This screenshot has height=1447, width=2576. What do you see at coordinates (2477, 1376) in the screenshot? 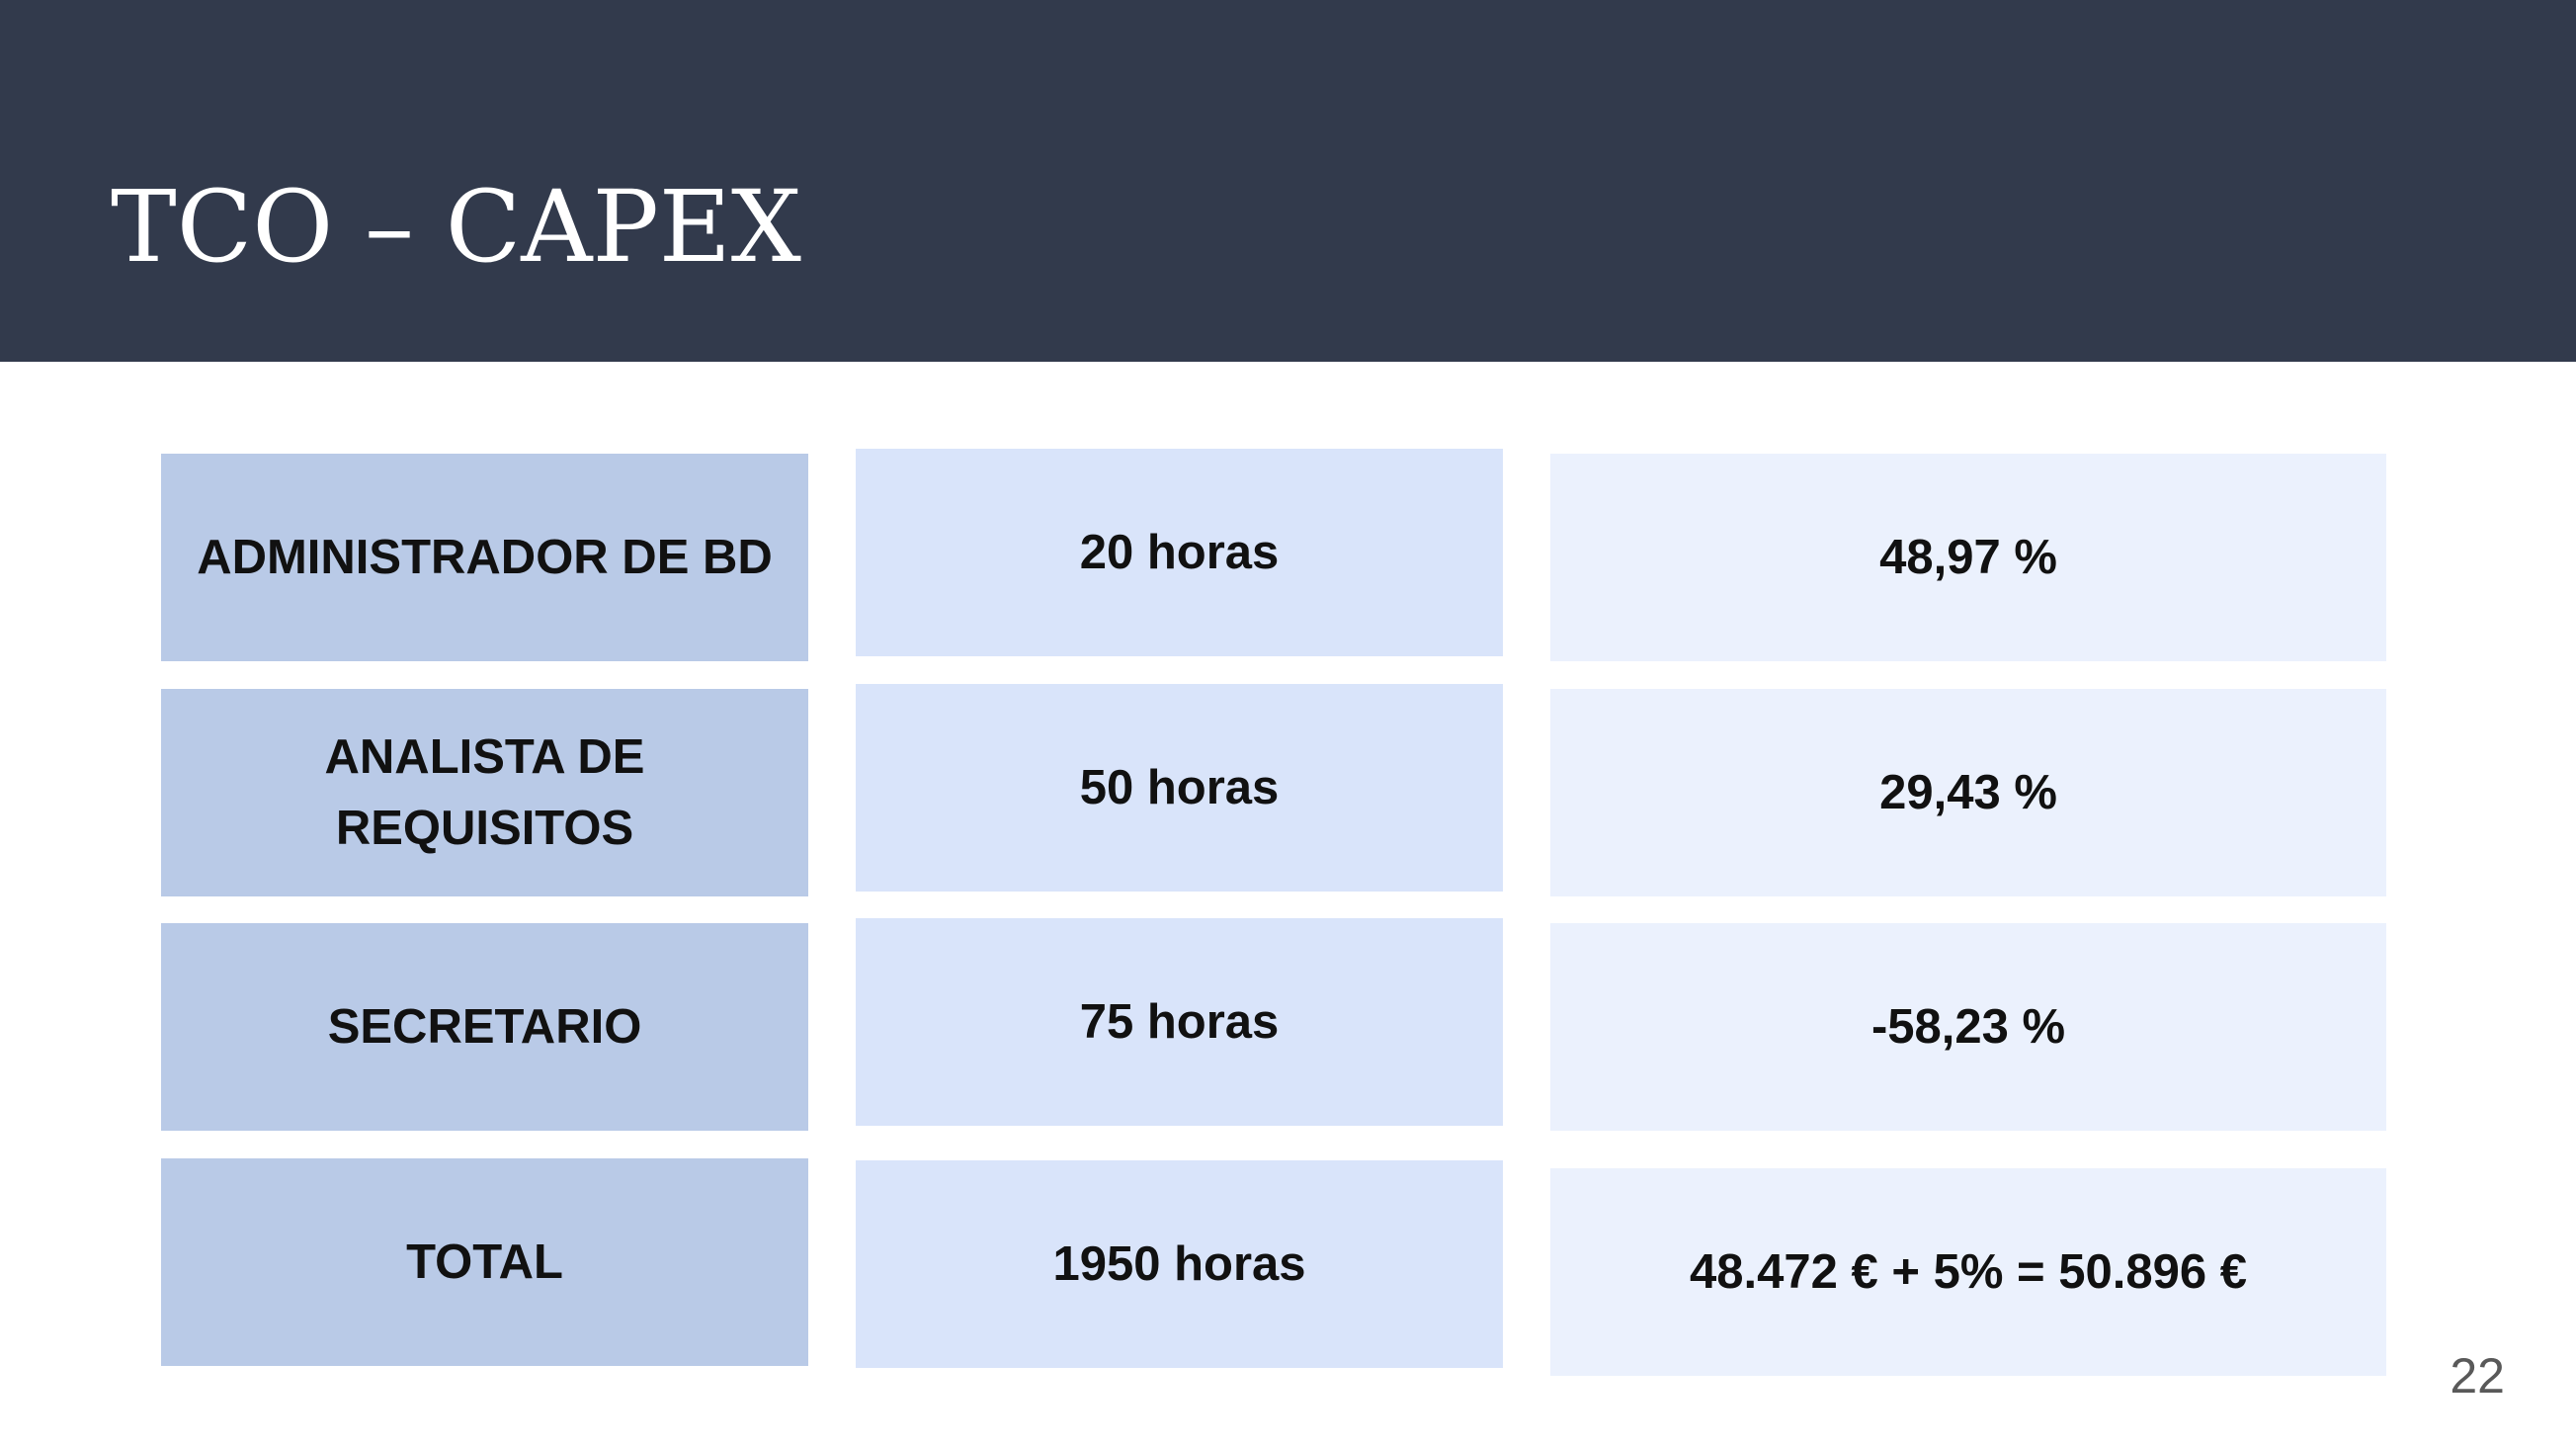
I see `page-number: 22` at bounding box center [2477, 1376].